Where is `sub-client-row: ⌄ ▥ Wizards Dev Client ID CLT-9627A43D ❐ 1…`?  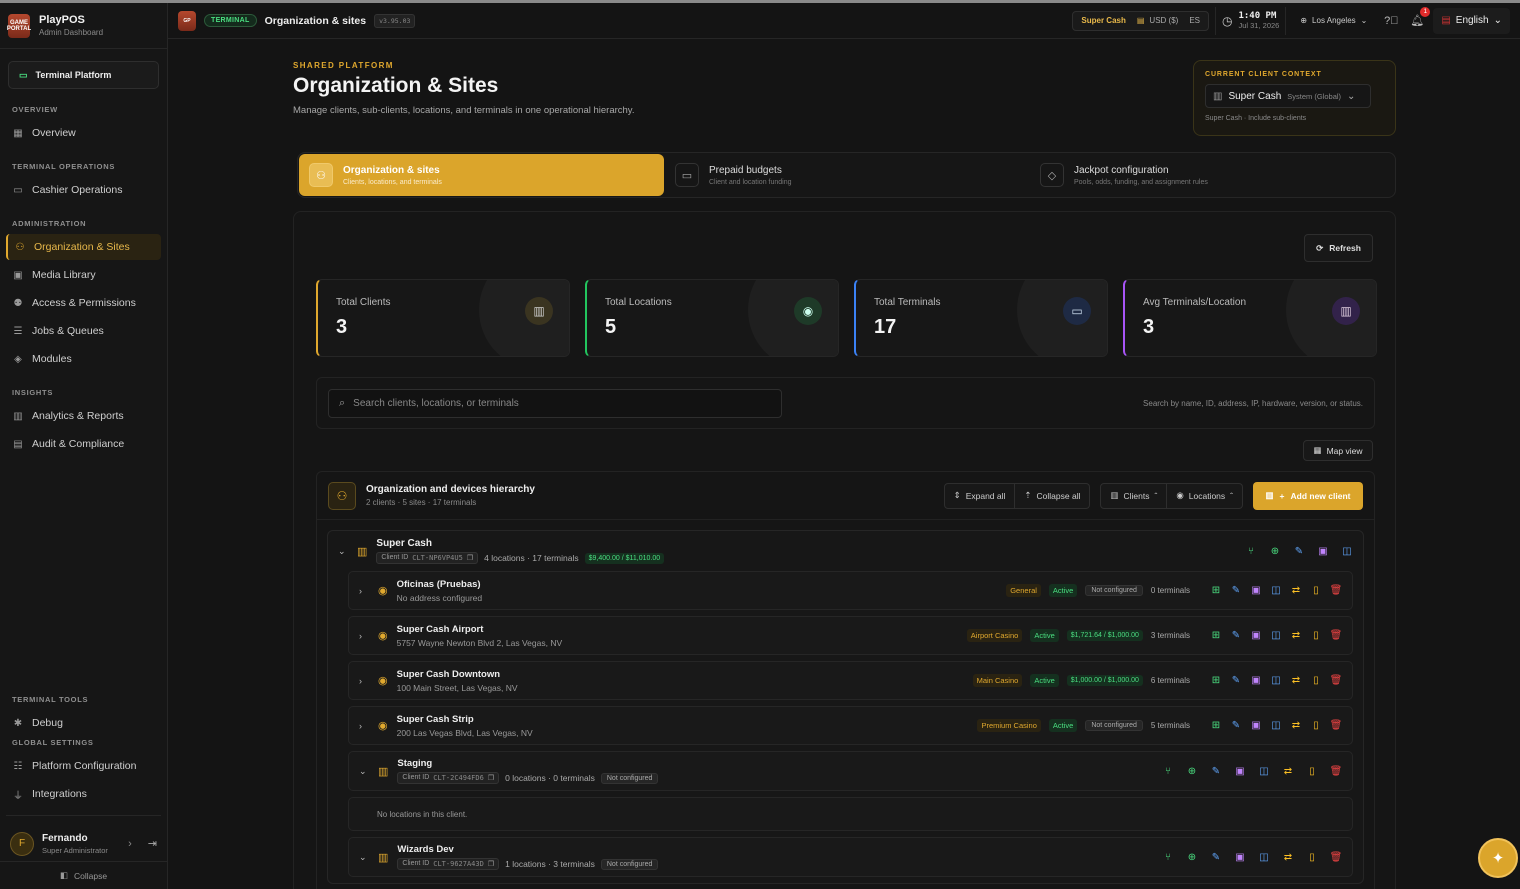
sub-client-row: ⌄ ▥ Wizards Dev Client ID CLT-9627A43D ❐ 1… is located at coordinates (850, 857).